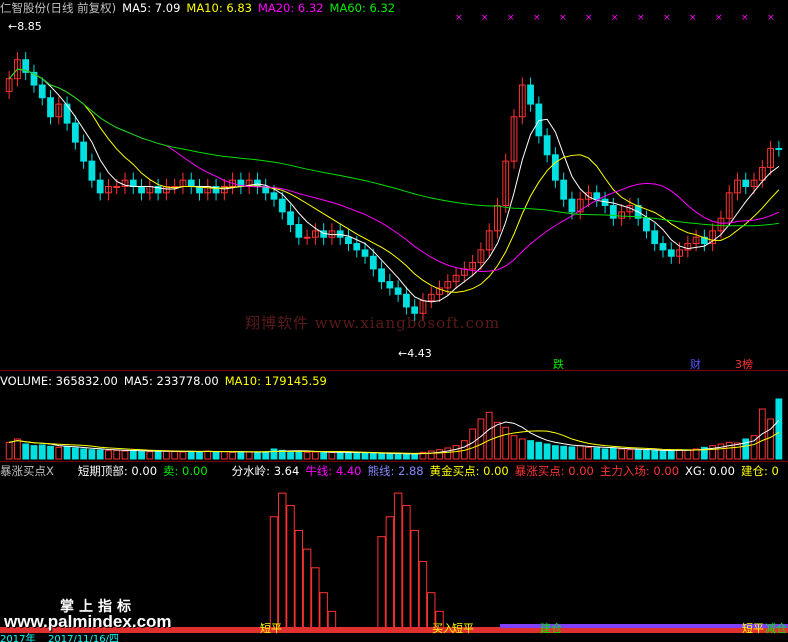 The height and width of the screenshot is (642, 788). What do you see at coordinates (554, 471) in the screenshot?
I see `ind-surge-buy: 暴涨买点: 0.00` at bounding box center [554, 471].